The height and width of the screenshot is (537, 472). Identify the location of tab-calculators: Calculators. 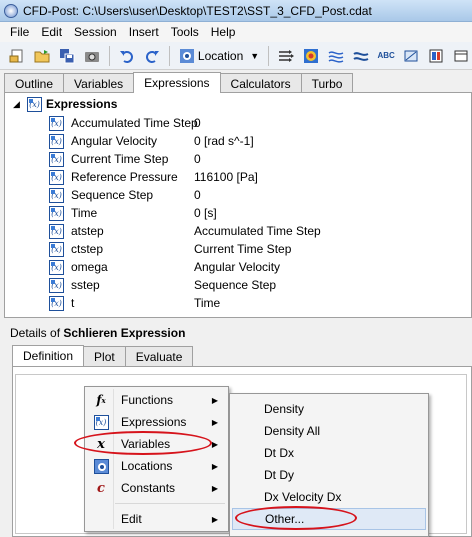
(260, 83).